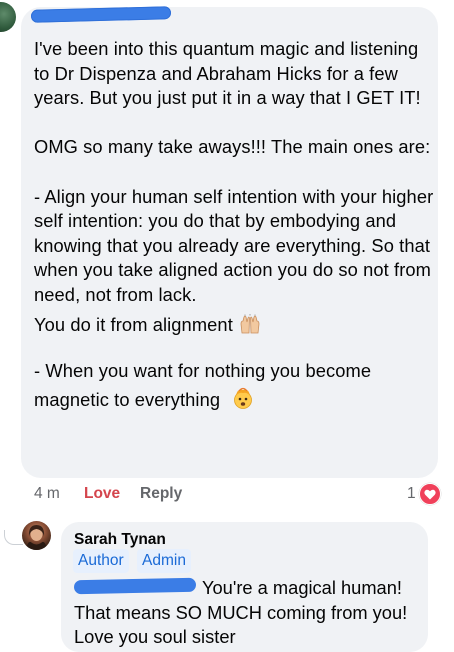  I want to click on reply-line: Love you soul sister, so click(155, 637).